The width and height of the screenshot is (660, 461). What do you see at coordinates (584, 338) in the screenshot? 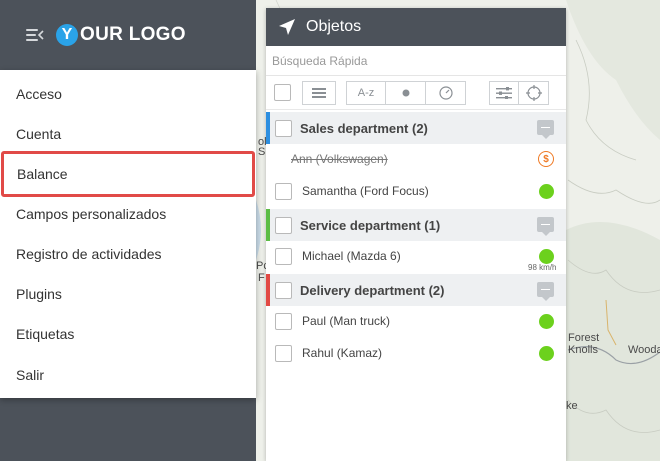
I see `map-label-forest: Forest` at bounding box center [584, 338].